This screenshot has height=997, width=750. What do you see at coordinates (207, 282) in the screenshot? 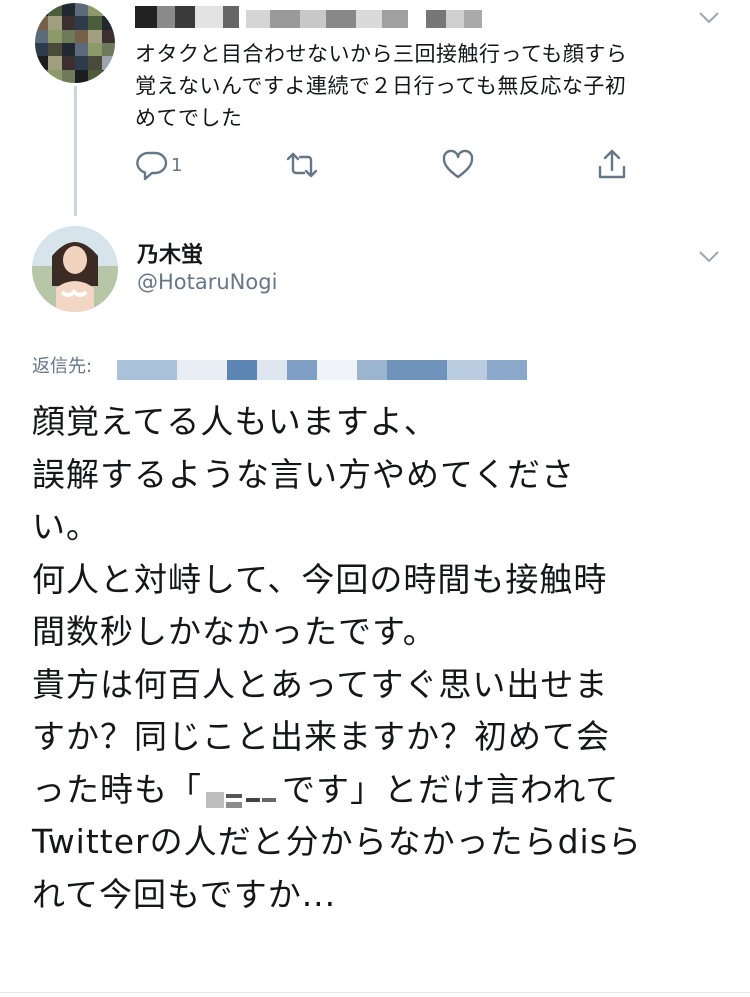
I see `user-handle: @HotaruNogi` at bounding box center [207, 282].